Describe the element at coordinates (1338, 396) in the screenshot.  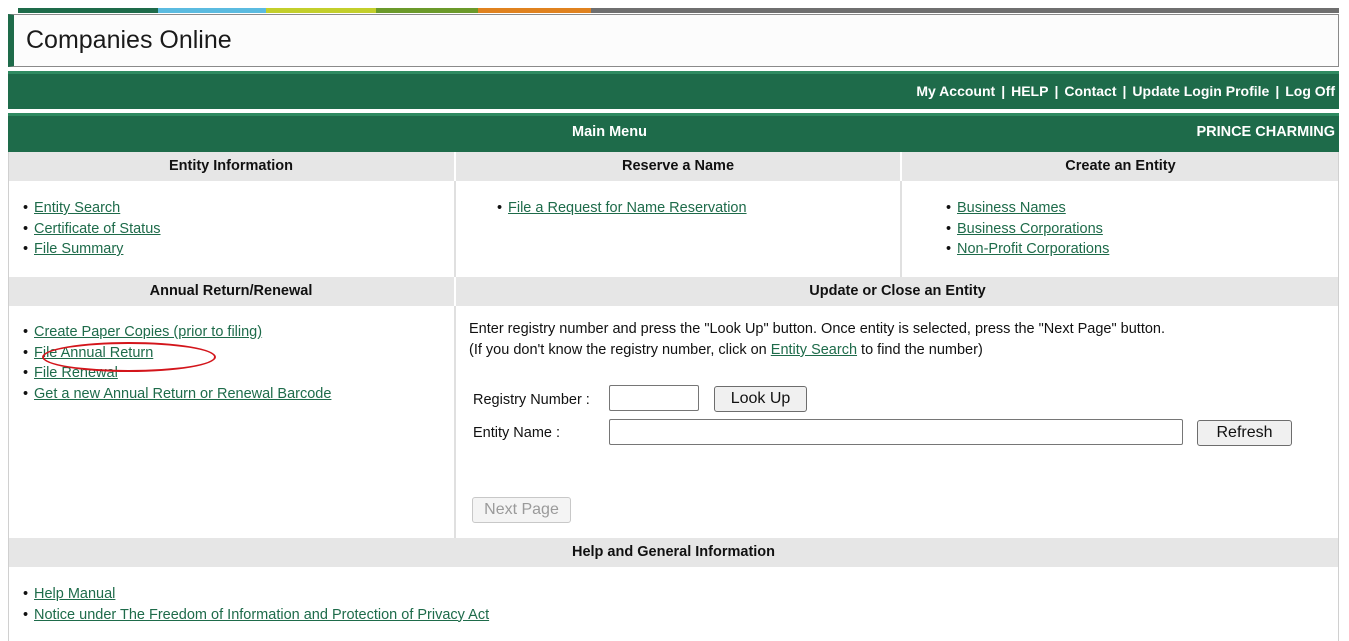
I see `grid-right-border` at that location.